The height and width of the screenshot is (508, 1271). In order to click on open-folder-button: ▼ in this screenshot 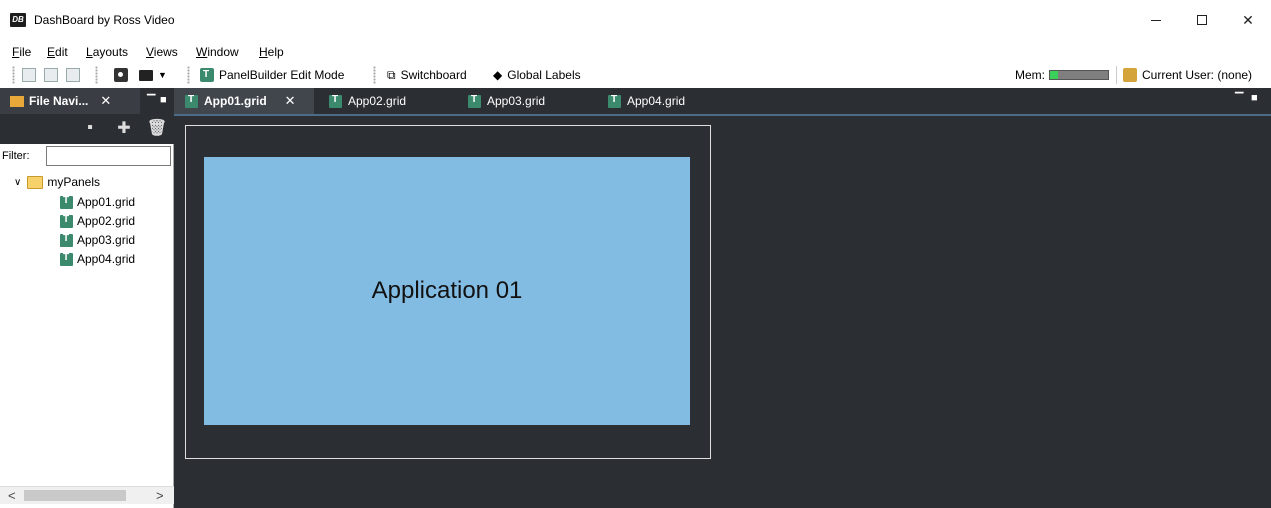, I will do `click(153, 75)`.